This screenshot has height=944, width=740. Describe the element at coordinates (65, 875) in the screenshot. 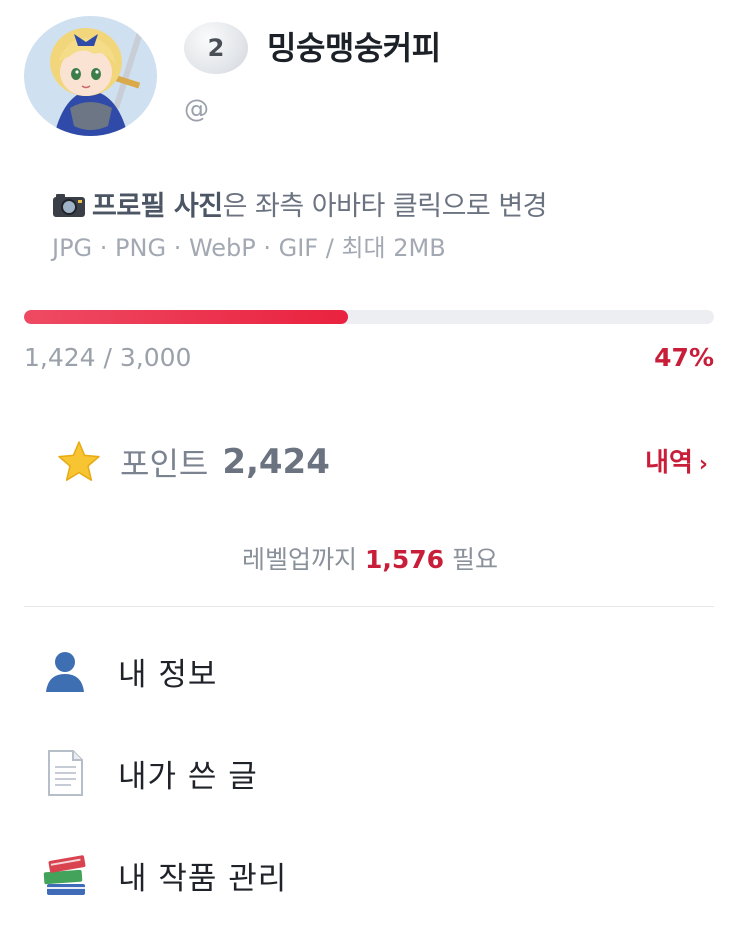

I see `books-icon` at that location.